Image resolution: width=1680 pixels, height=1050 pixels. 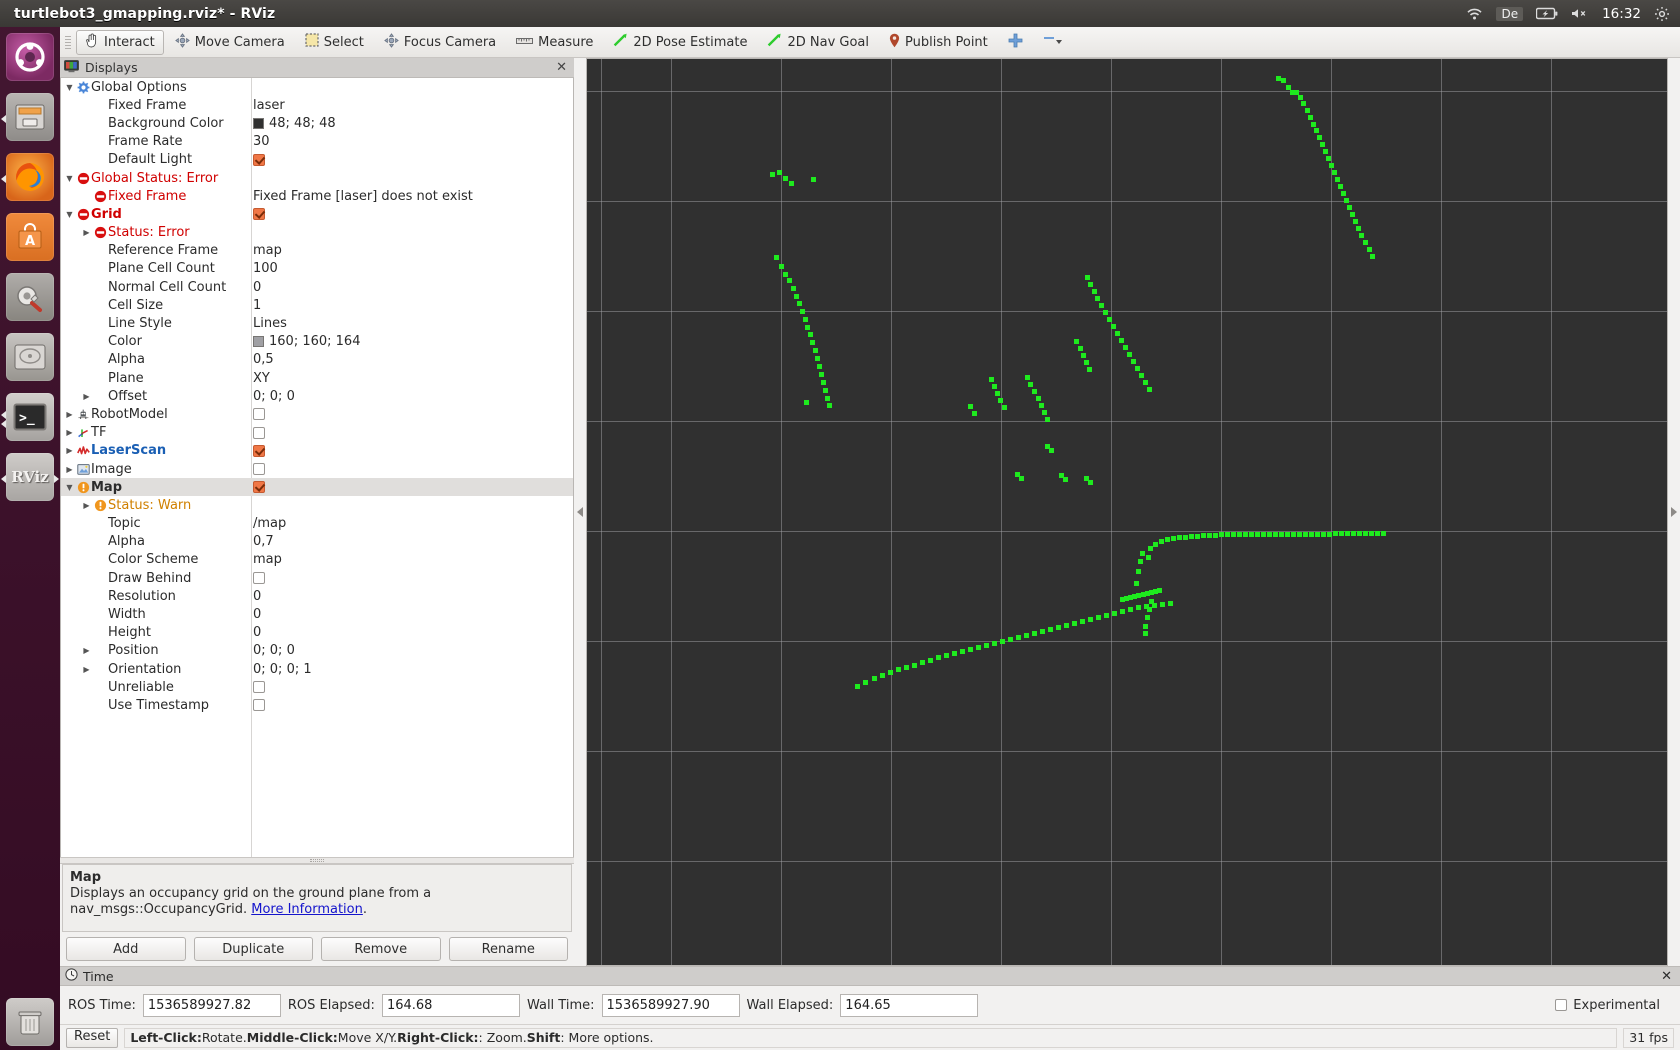 I want to click on display-row-value: 30, so click(x=261, y=141).